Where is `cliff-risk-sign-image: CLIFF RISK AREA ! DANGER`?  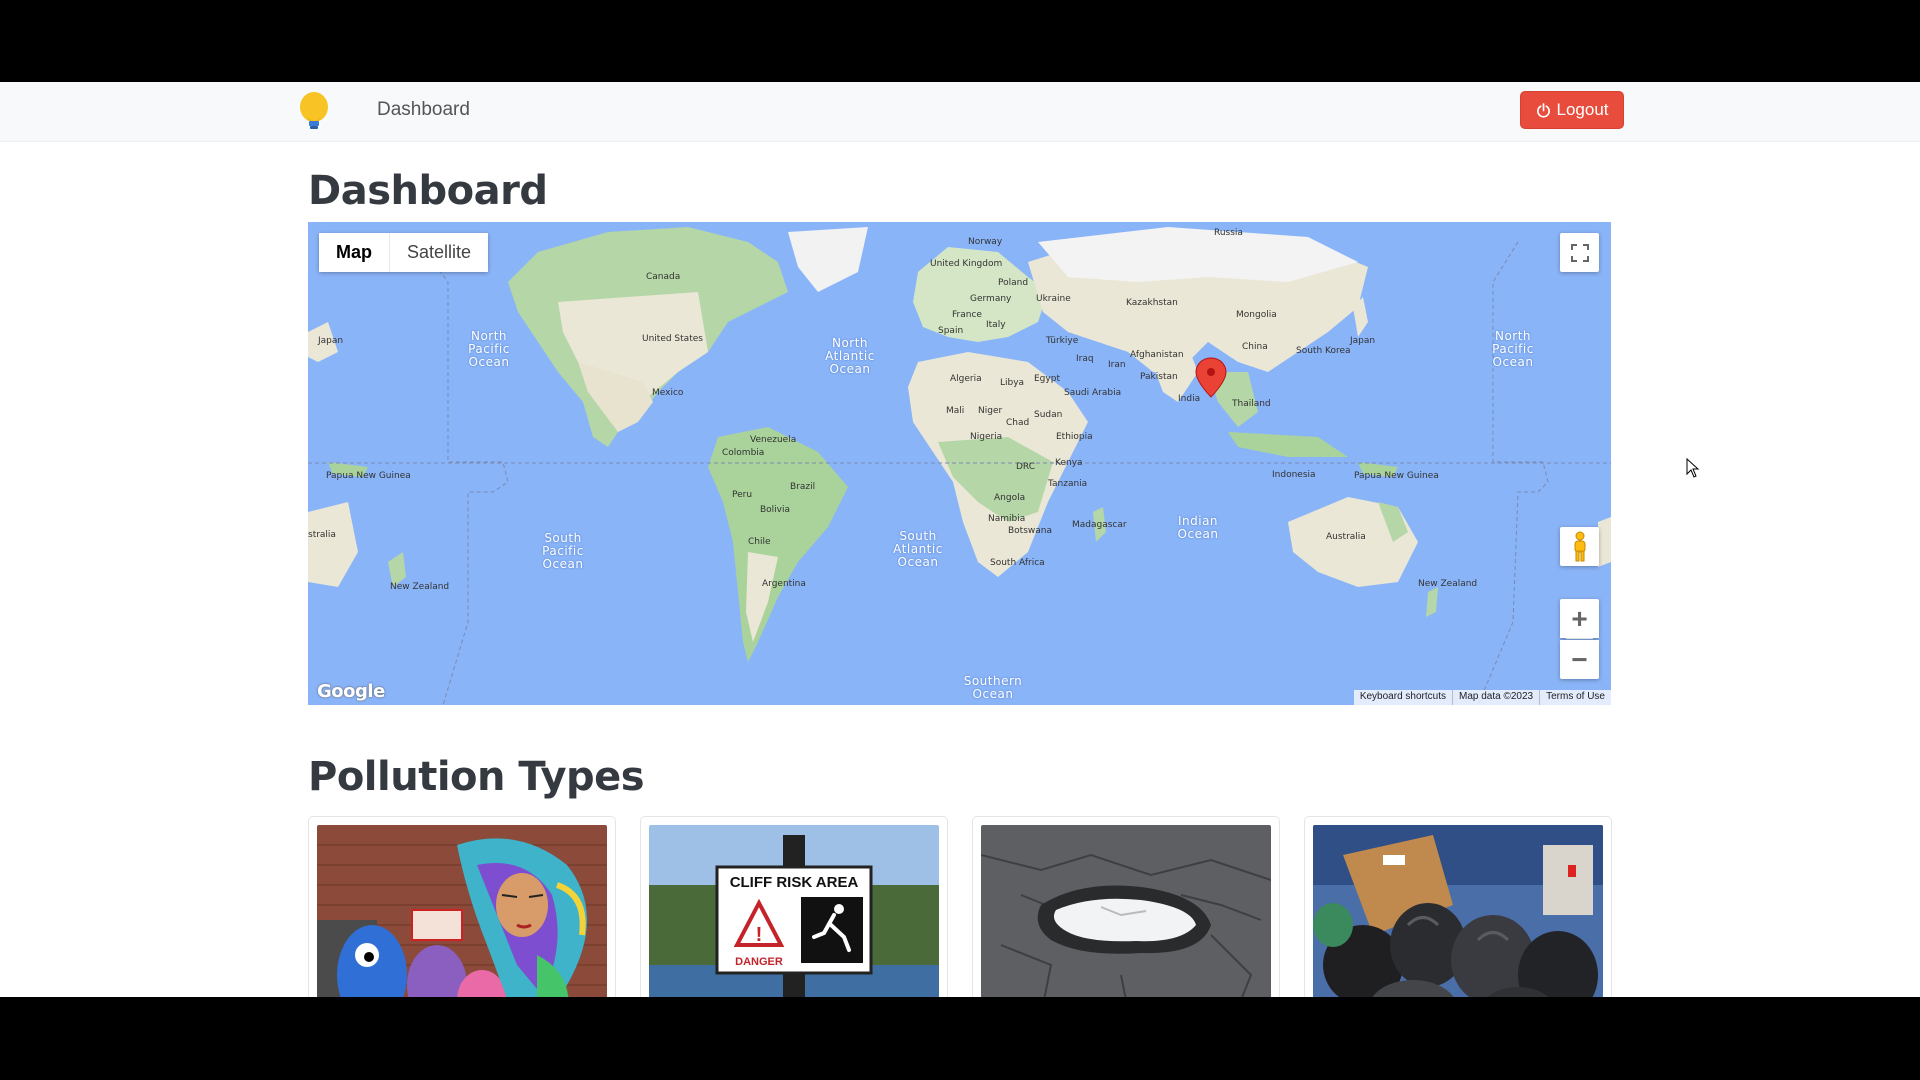
cliff-risk-sign-image: CLIFF RISK AREA ! DANGER is located at coordinates (794, 911).